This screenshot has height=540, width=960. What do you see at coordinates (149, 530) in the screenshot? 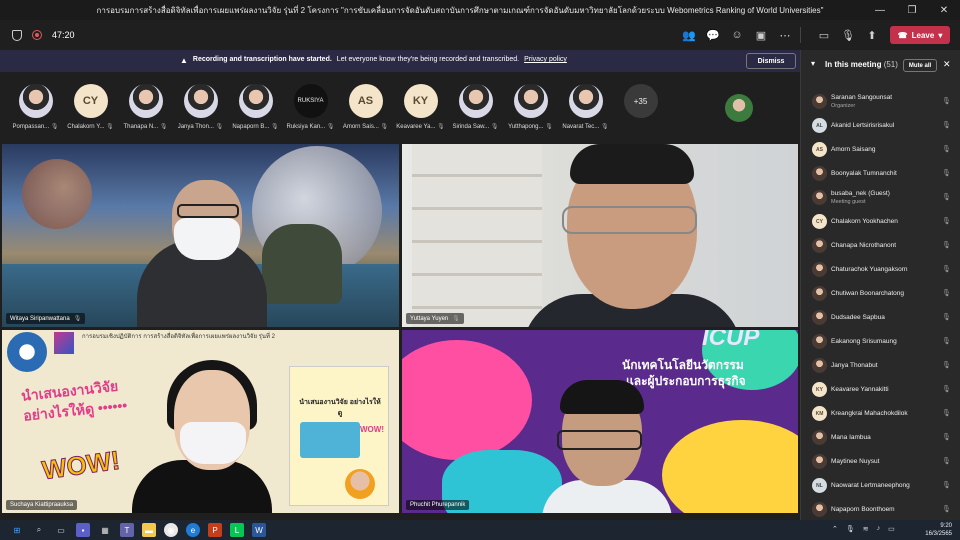
I see `file-explorer-icon: ▬` at bounding box center [149, 530].